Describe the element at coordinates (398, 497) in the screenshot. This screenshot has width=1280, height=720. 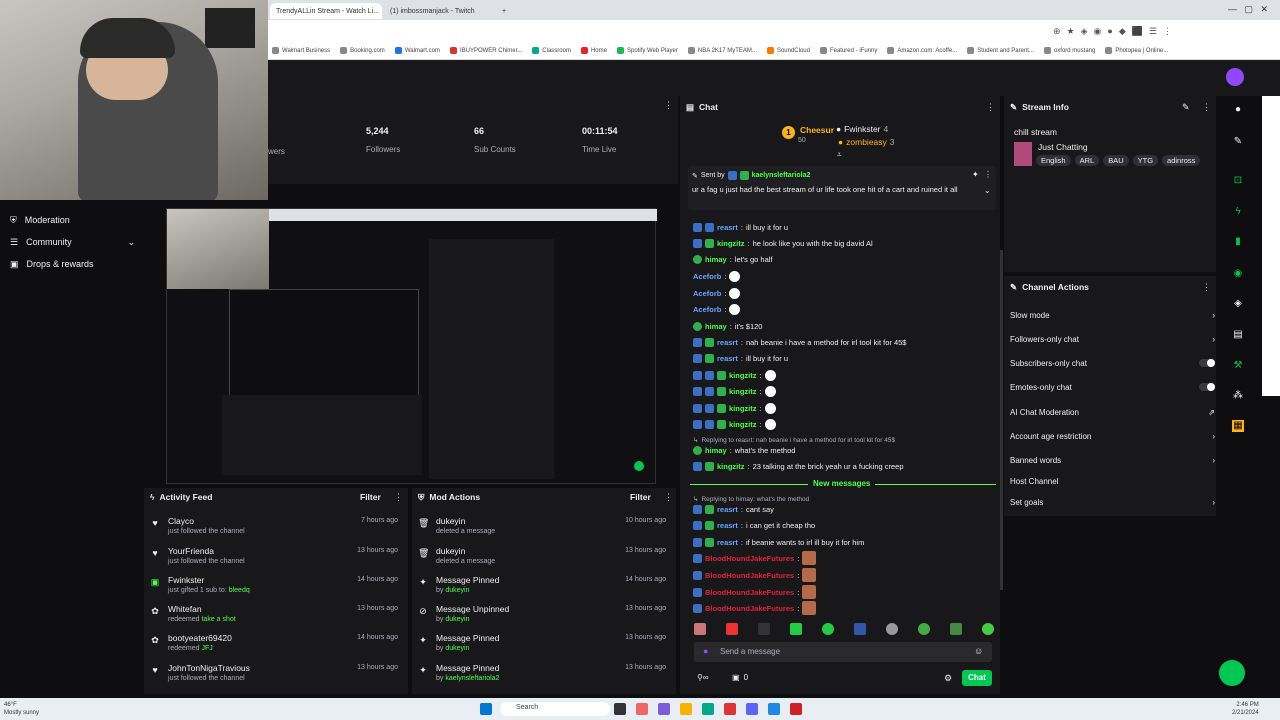
I see `activity-more-icon: ⋮` at that location.